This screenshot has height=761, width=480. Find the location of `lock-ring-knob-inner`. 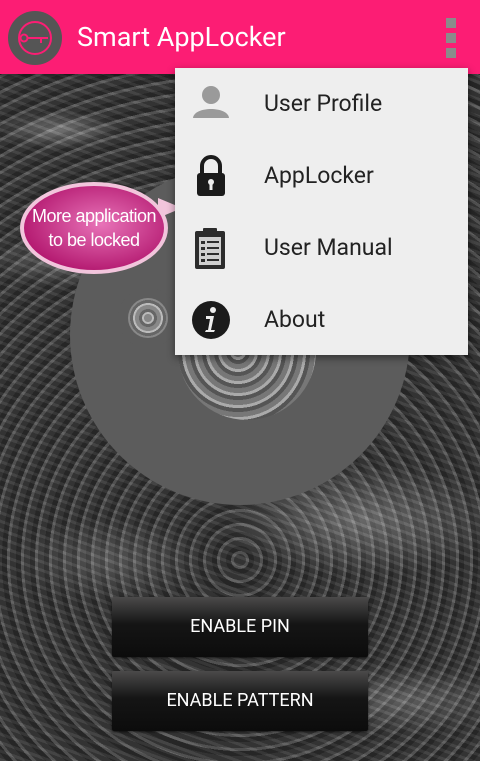

lock-ring-knob-inner is located at coordinates (148, 318).